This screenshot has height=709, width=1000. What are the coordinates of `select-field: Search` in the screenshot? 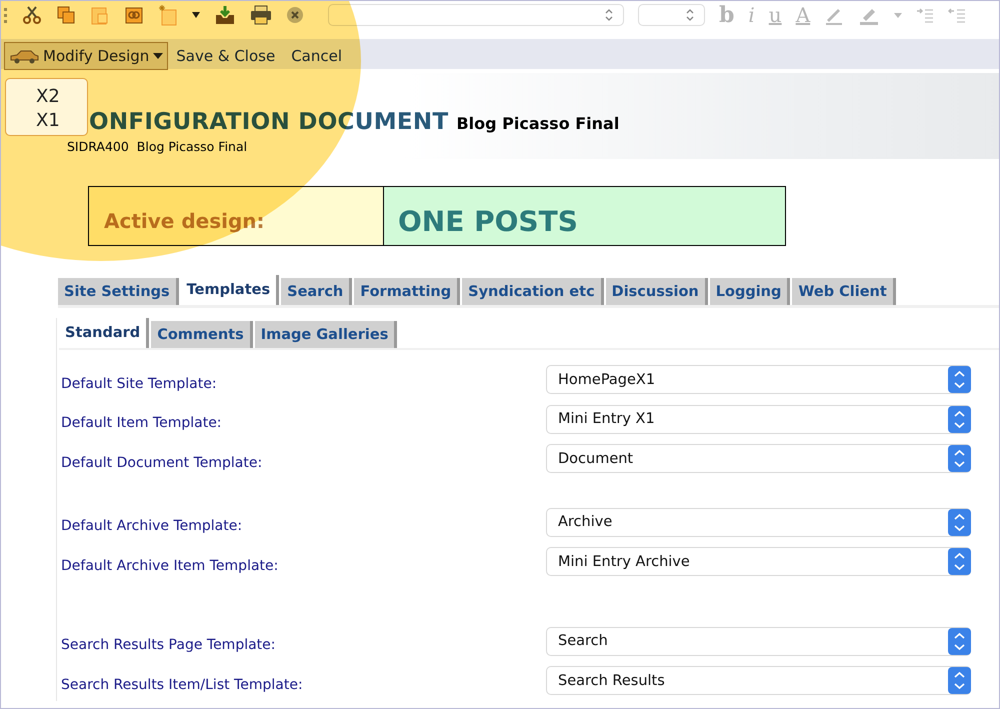 It's located at (758, 641).